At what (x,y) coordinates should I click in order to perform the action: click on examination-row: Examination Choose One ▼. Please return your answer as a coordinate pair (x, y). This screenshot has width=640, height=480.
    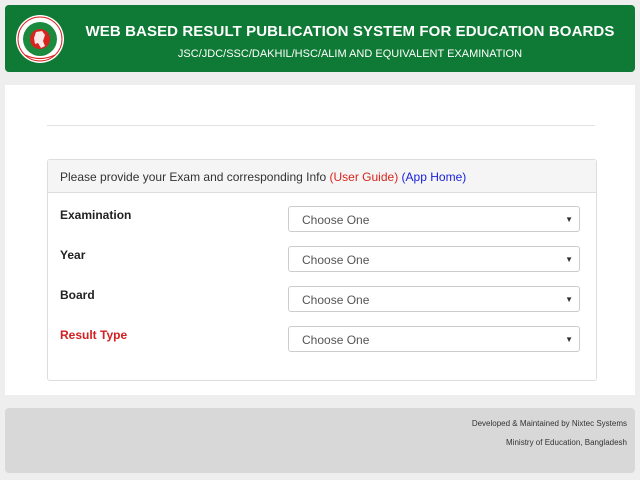
    Looking at the image, I should click on (322, 220).